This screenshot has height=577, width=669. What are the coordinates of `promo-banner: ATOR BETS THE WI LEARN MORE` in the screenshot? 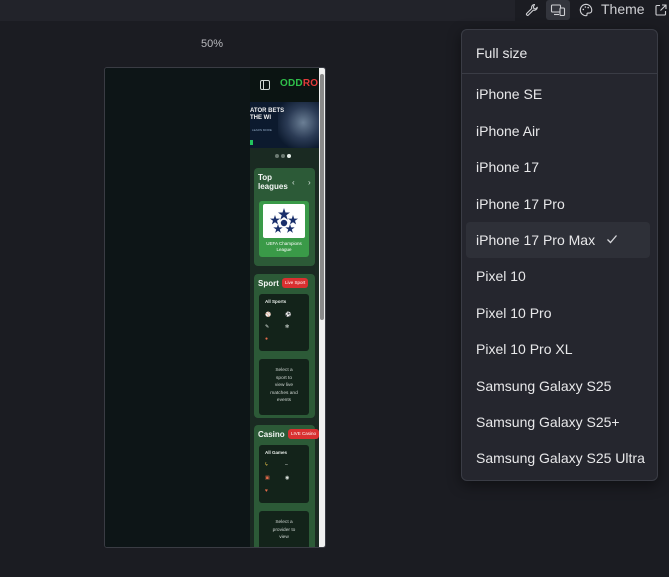 It's located at (285, 125).